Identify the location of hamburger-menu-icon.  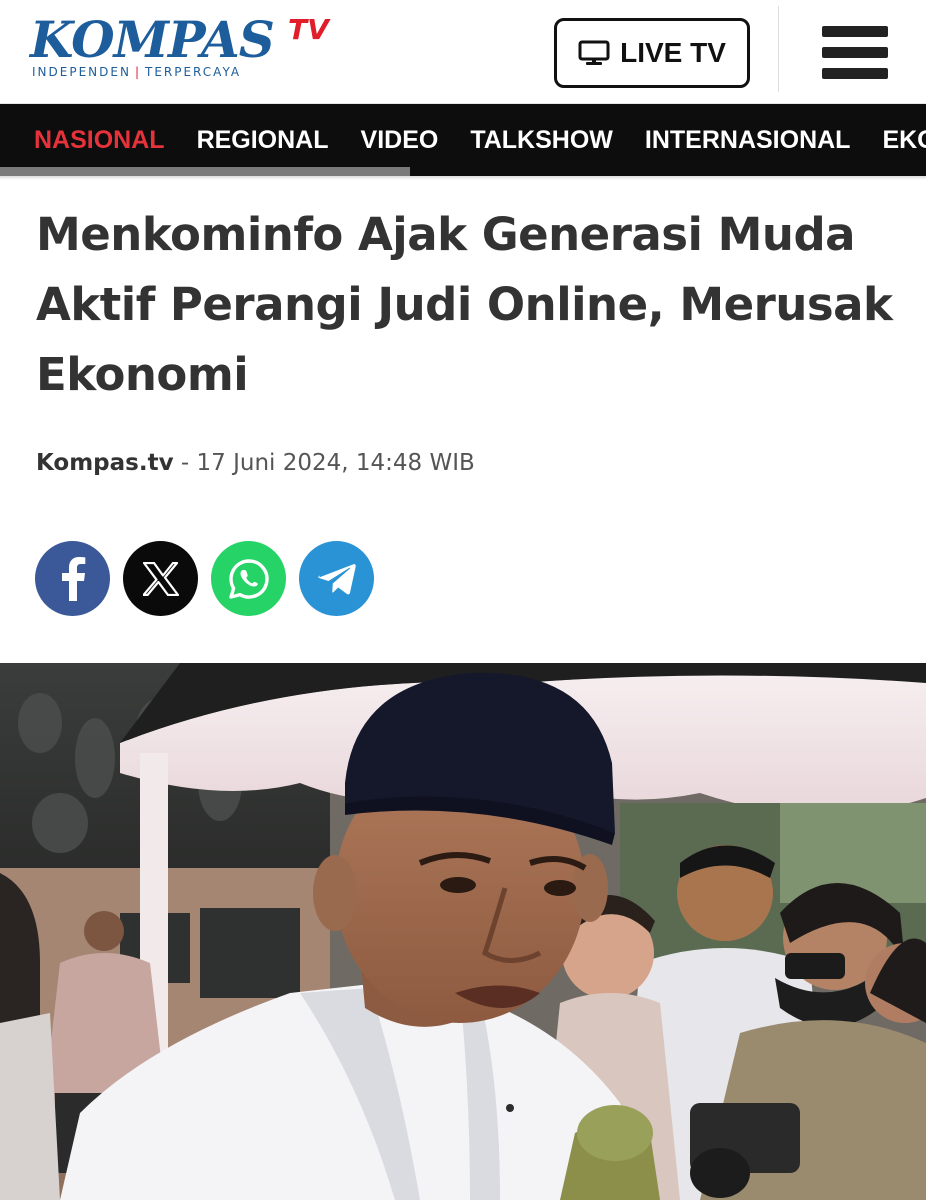
(855, 55).